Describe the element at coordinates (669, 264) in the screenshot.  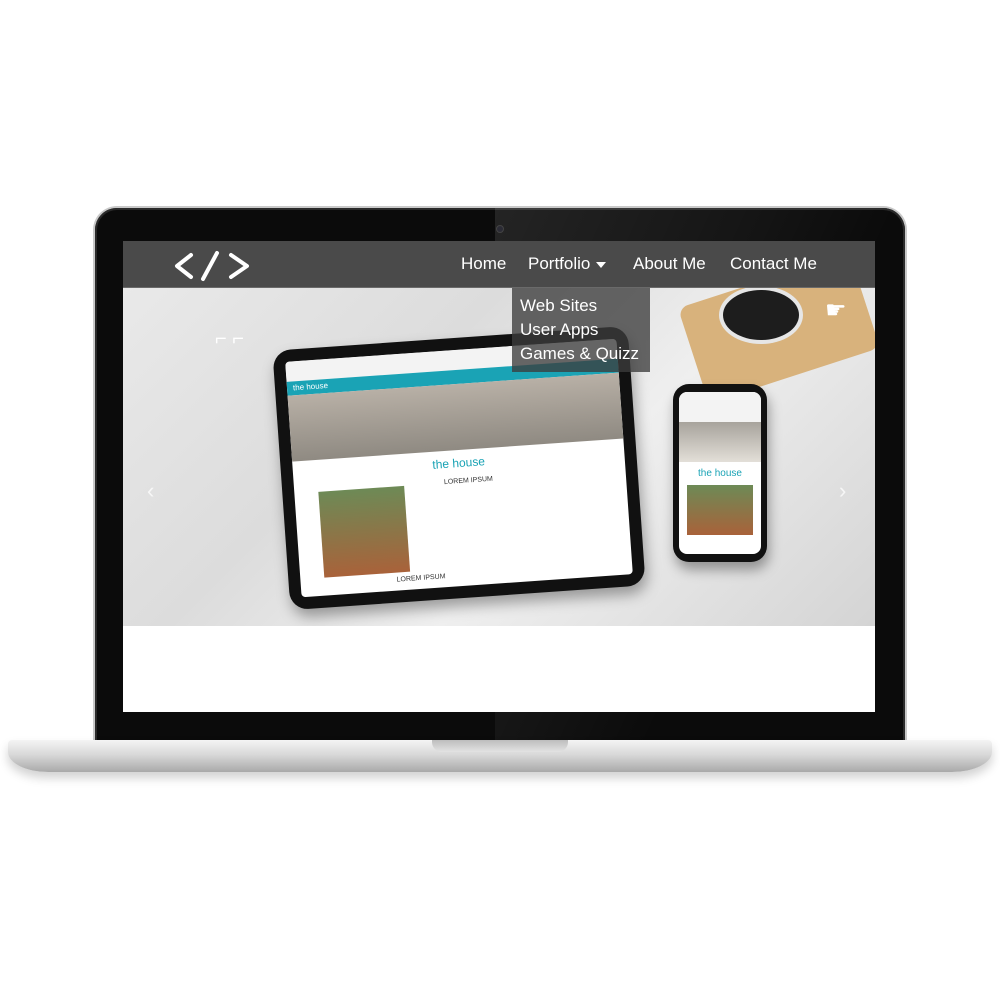
I see `nav-about-link: About Me` at that location.